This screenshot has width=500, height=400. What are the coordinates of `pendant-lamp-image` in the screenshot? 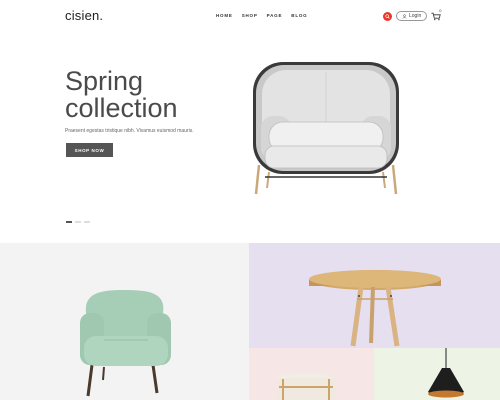 It's located at (446, 373).